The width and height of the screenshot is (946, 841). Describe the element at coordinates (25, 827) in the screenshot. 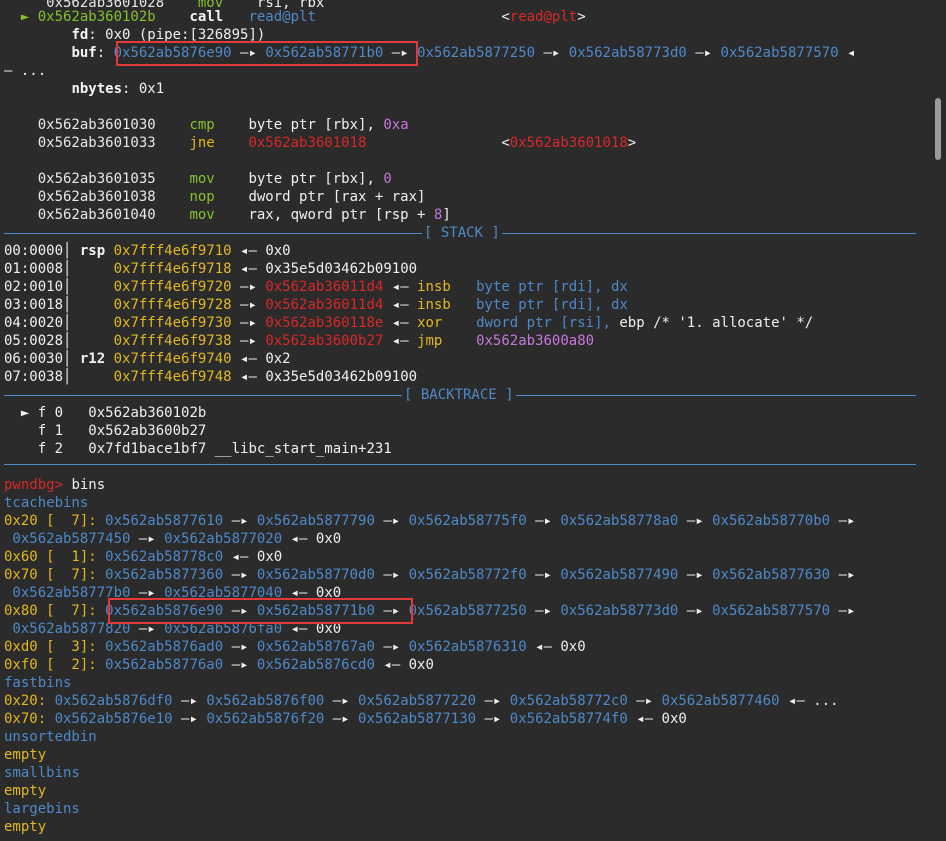

I see `terminal-line: empty` at that location.